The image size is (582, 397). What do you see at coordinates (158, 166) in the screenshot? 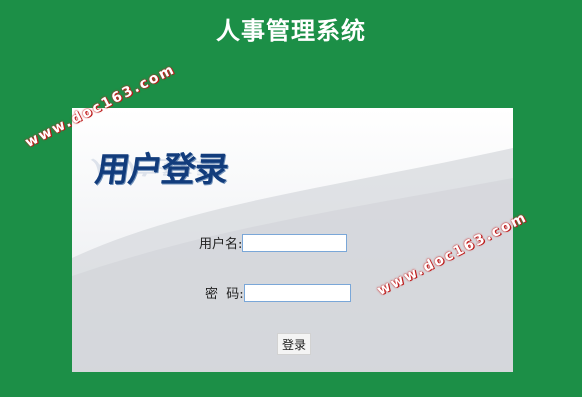
I see `login-heading-reflection: 用户登录` at bounding box center [158, 166].